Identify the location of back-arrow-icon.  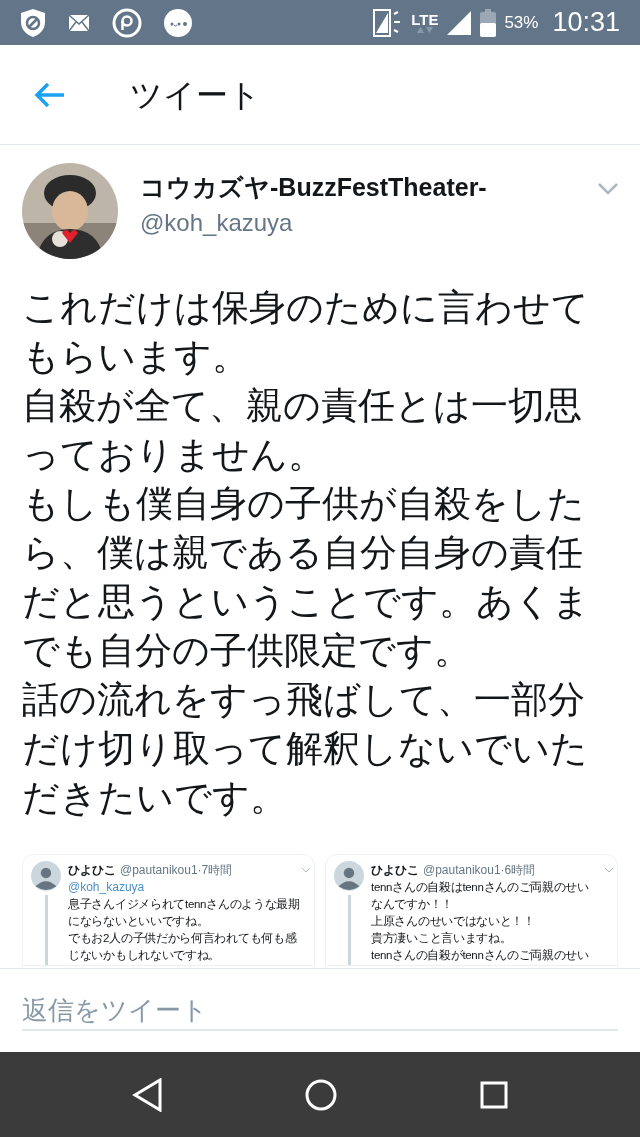
(50, 94).